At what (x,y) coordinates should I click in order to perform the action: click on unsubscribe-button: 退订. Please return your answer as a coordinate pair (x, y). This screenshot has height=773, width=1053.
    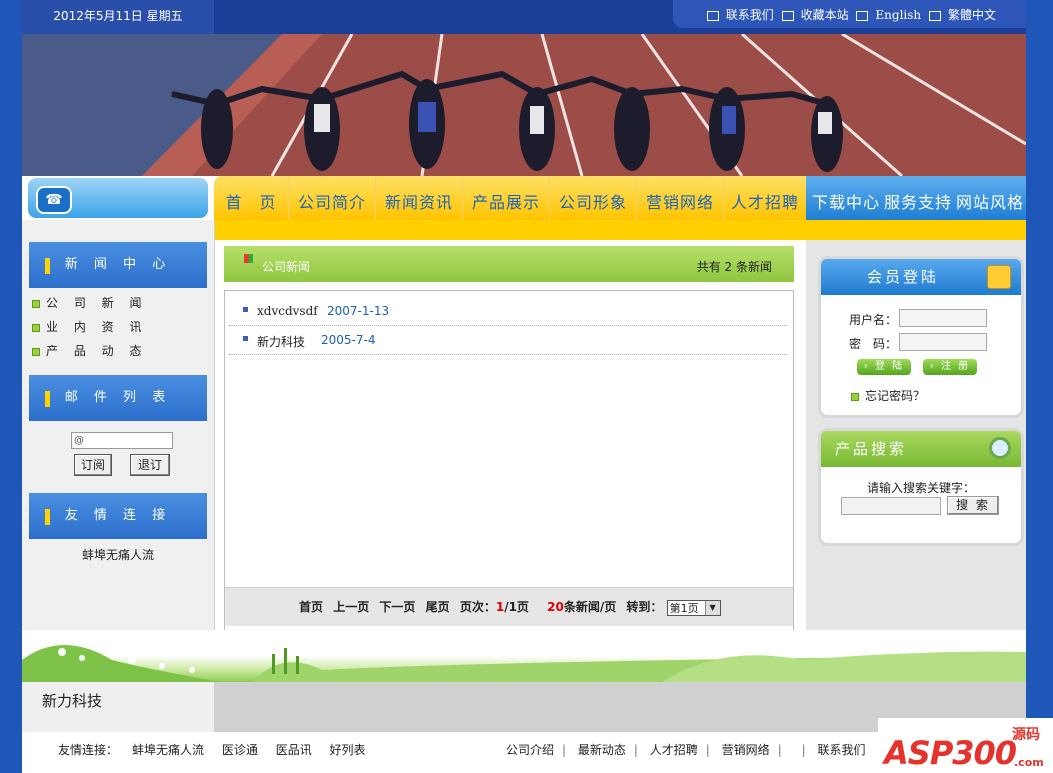
    Looking at the image, I should click on (150, 465).